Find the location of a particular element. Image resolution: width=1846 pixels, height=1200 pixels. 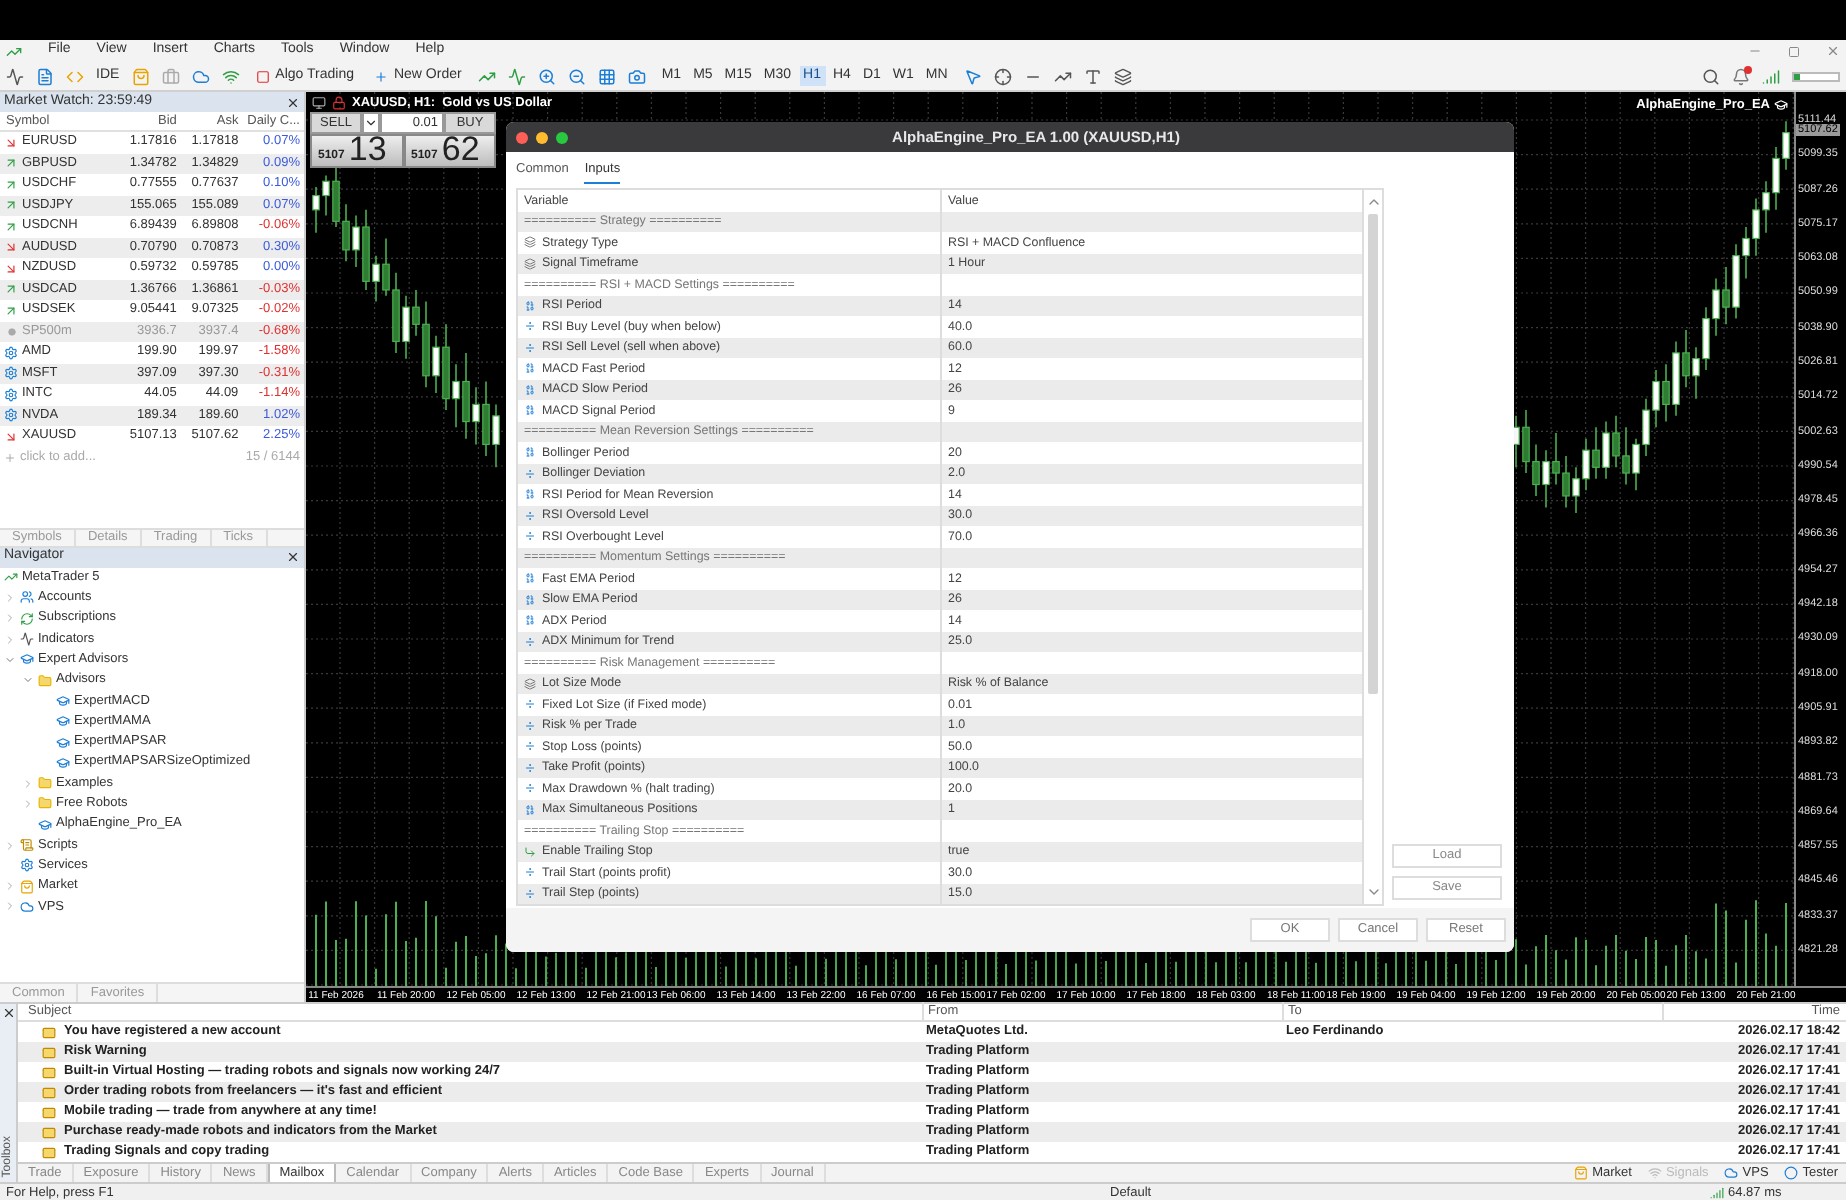

price-digits: 62 is located at coordinates (460, 149).